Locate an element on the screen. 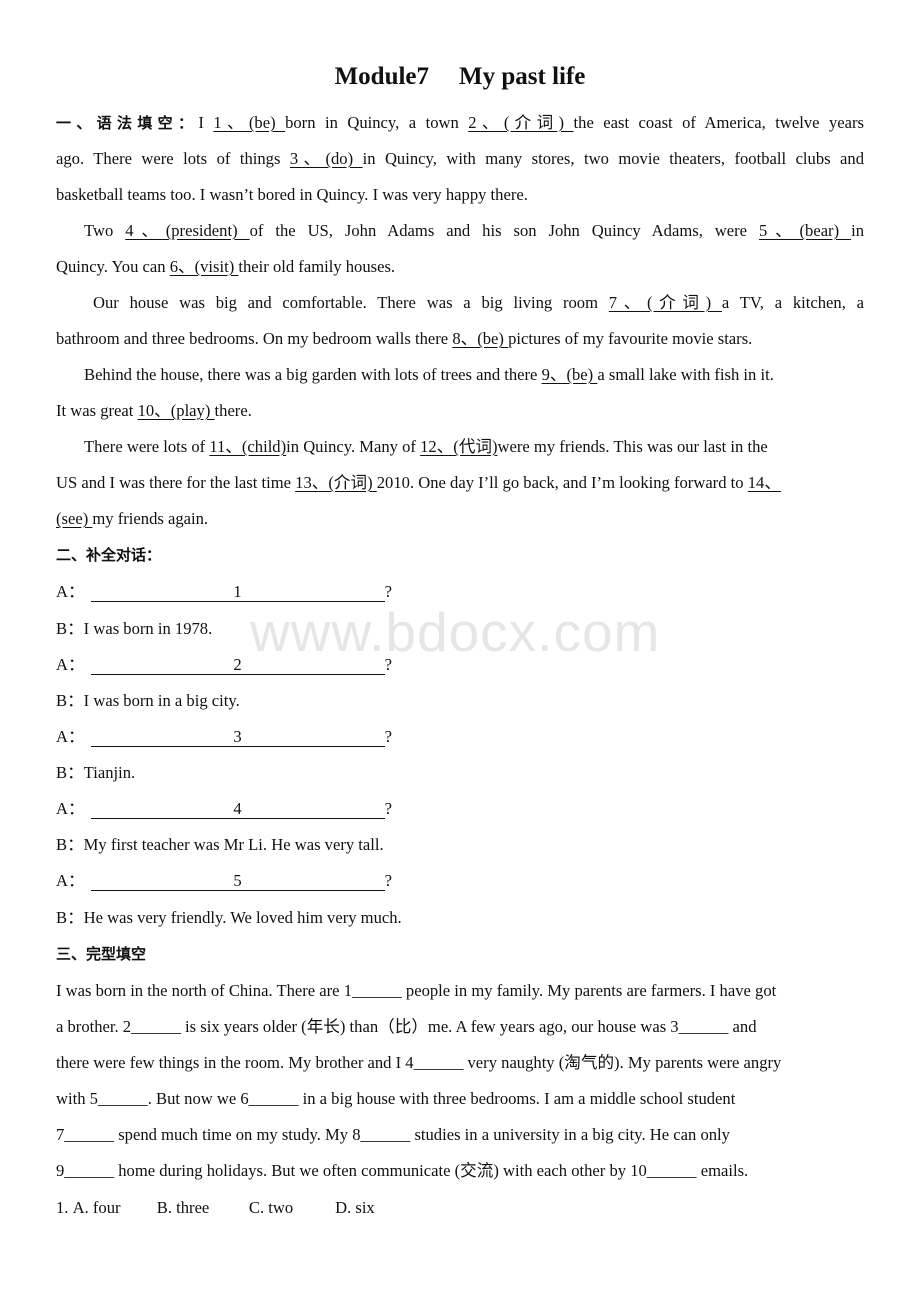 This screenshot has width=920, height=1302. text: It was great is located at coordinates (97, 410).